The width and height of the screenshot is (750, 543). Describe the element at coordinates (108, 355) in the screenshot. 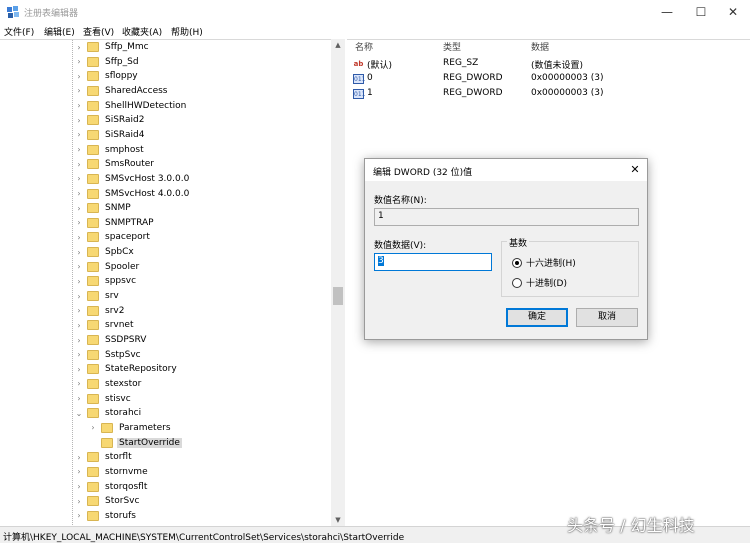

I see `tree-item: › SstpSvc` at that location.